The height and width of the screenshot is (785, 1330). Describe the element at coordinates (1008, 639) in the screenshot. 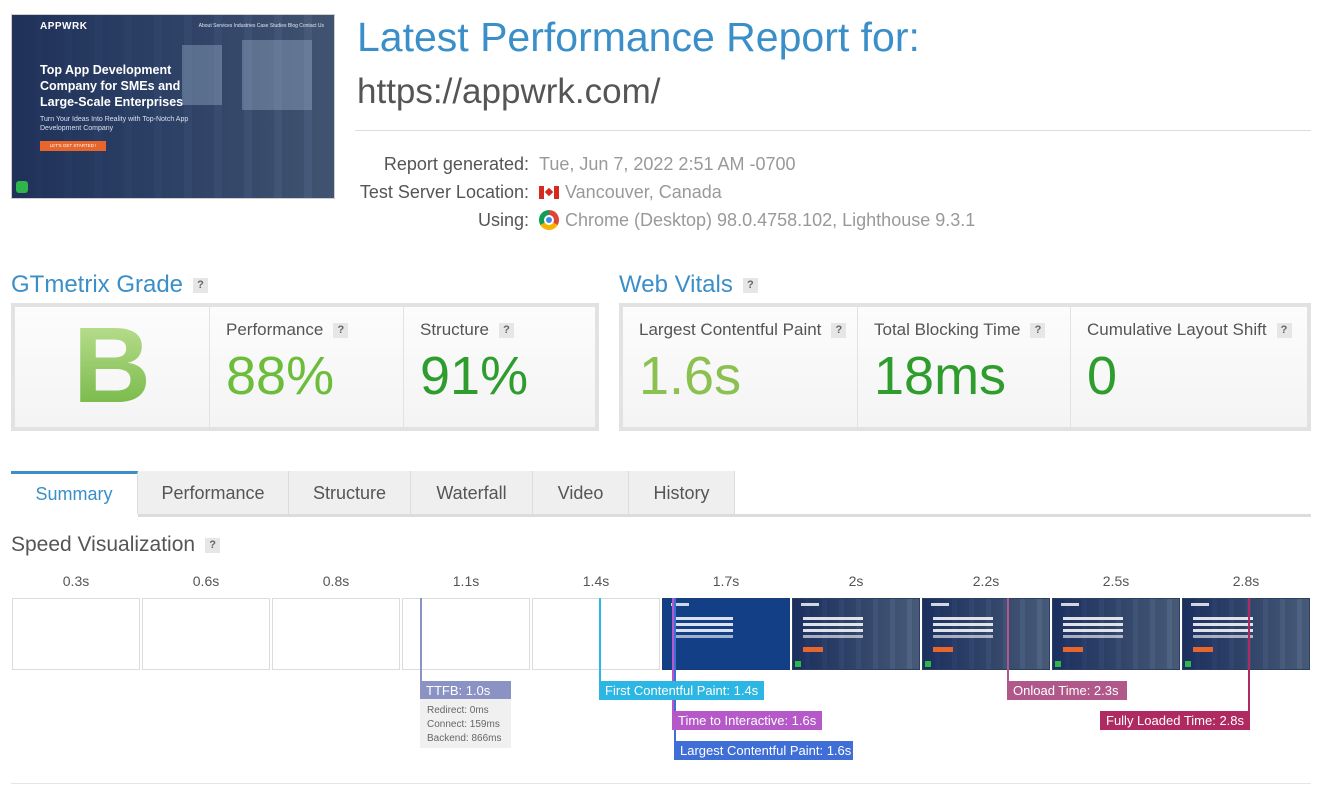

I see `onload-line` at that location.